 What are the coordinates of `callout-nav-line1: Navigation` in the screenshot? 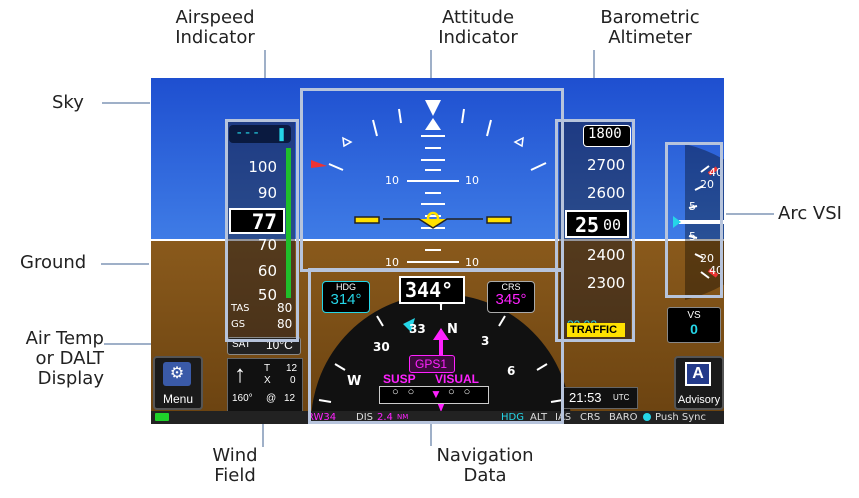 It's located at (485, 455).